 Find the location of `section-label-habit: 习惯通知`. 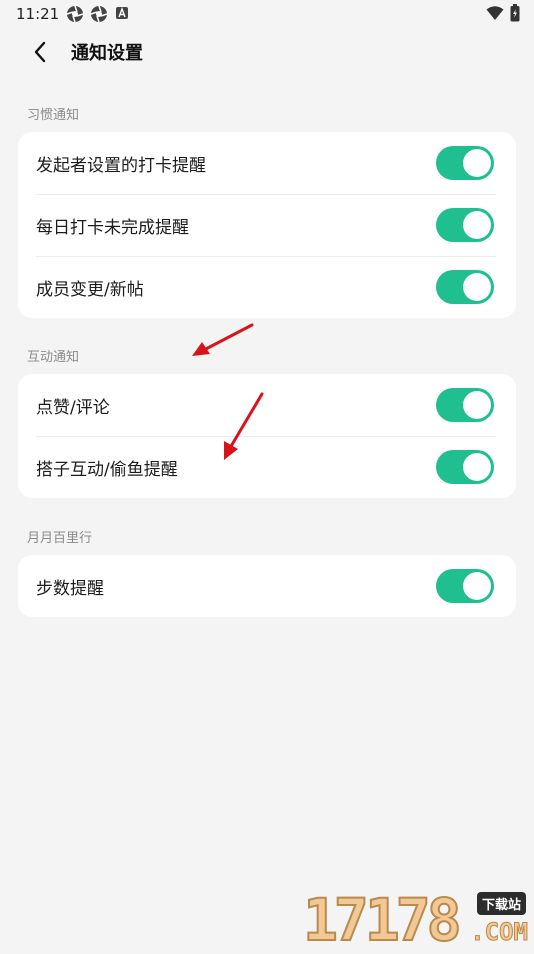

section-label-habit: 习惯通知 is located at coordinates (53, 115).